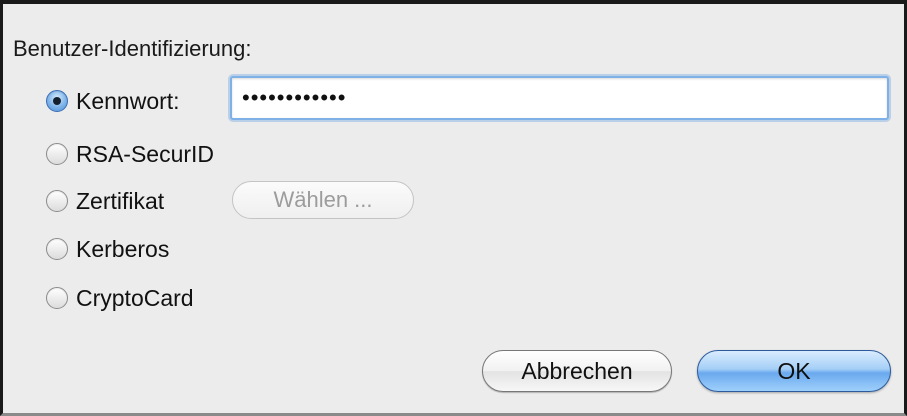 The width and height of the screenshot is (907, 416). What do you see at coordinates (135, 298) in the screenshot?
I see `cryptocard-option-label: CryptoCard` at bounding box center [135, 298].